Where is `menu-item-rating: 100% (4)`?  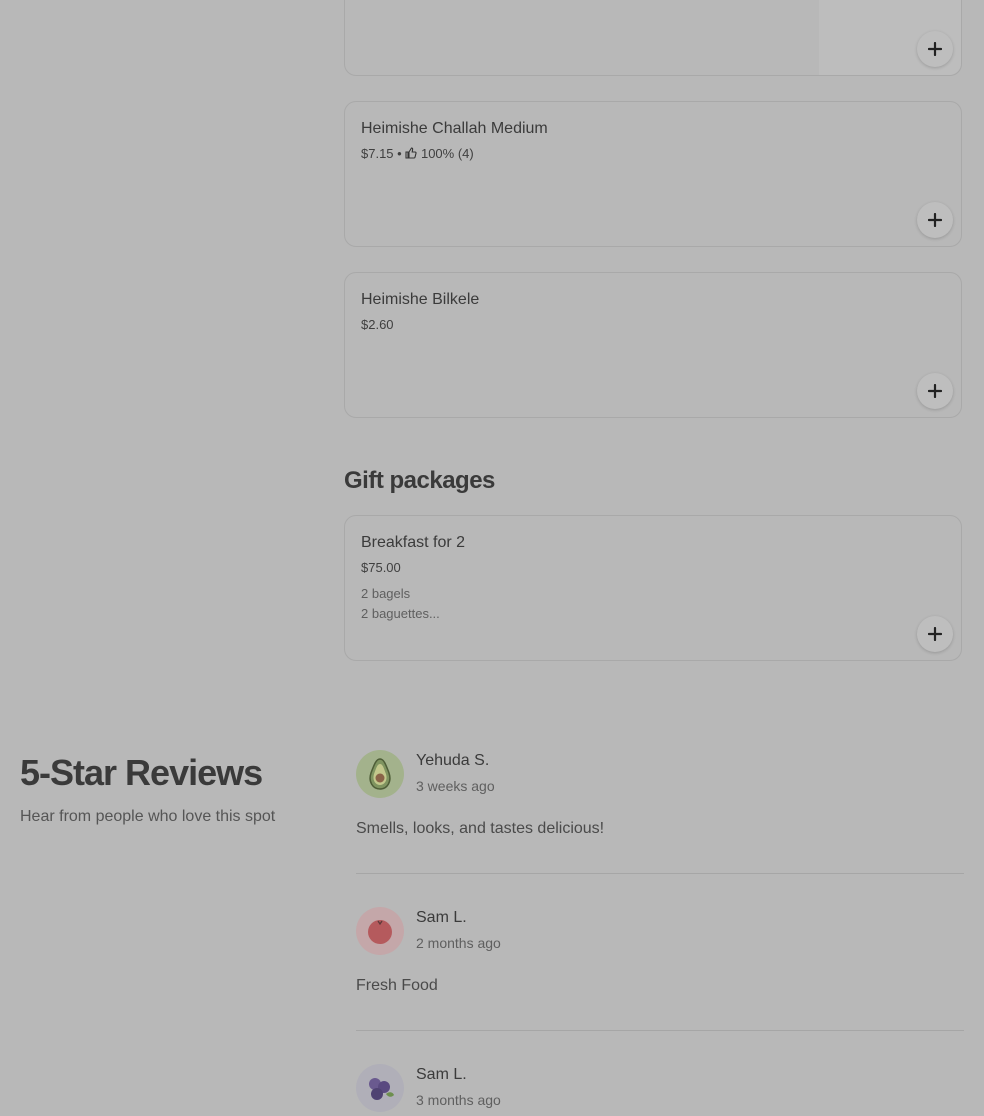 menu-item-rating: 100% (4) is located at coordinates (447, 153).